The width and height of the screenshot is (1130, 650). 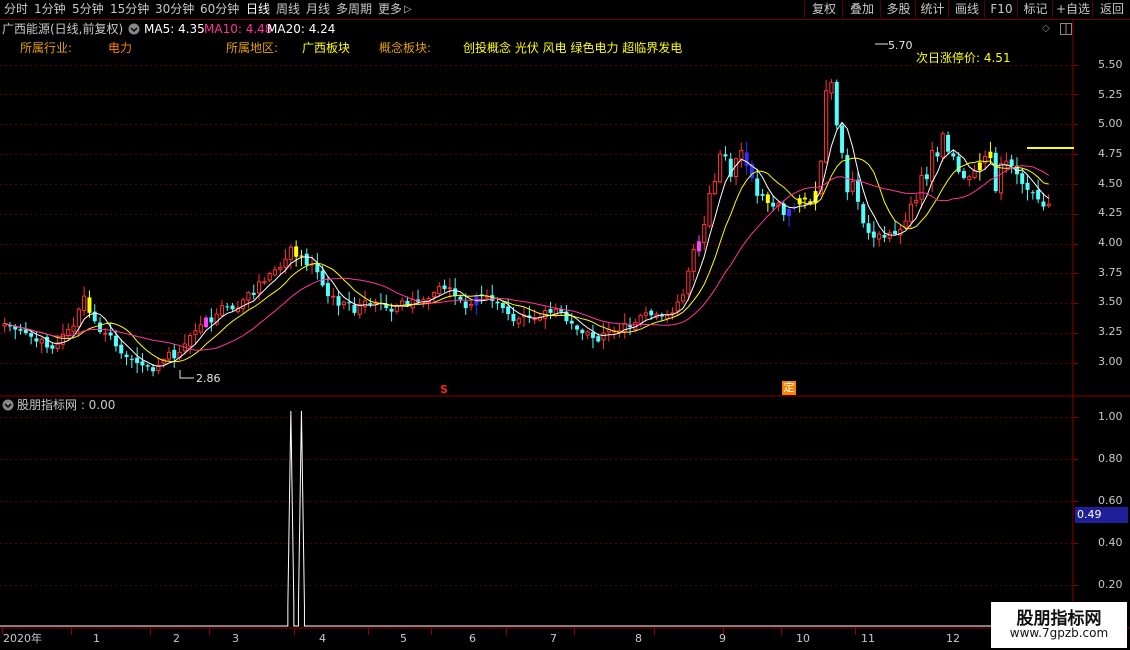 What do you see at coordinates (62, 29) in the screenshot?
I see `stock-title: 广西能源(日线,前复权)` at bounding box center [62, 29].